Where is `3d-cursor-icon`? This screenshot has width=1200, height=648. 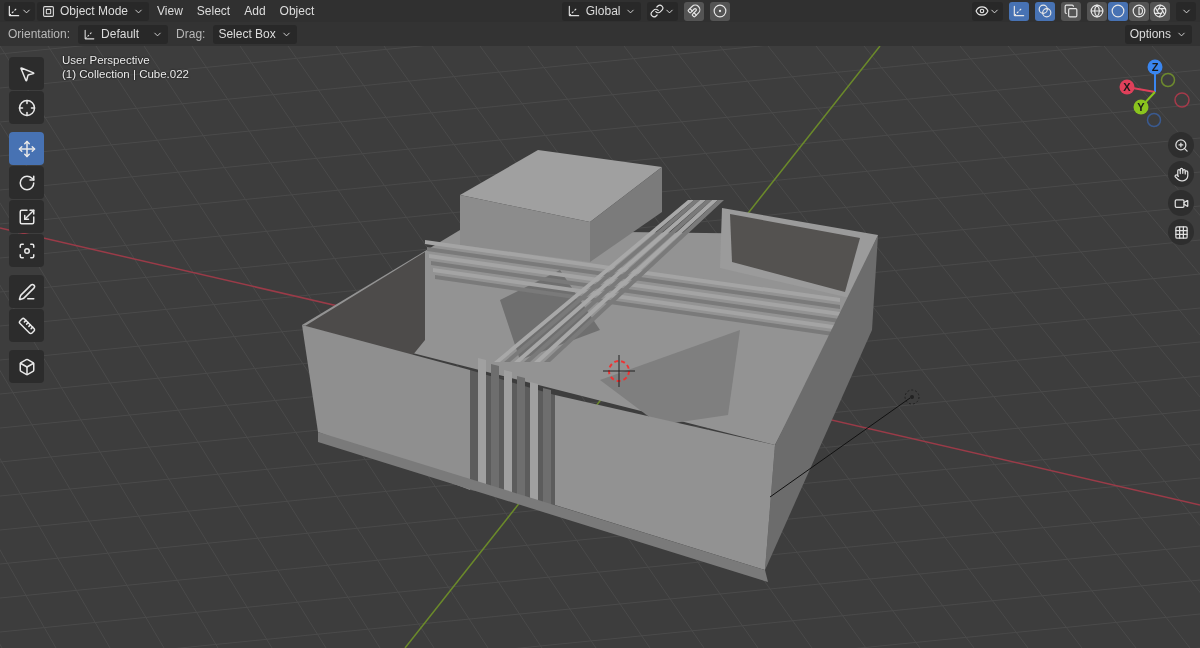
3d-cursor-icon is located at coordinates (619, 371).